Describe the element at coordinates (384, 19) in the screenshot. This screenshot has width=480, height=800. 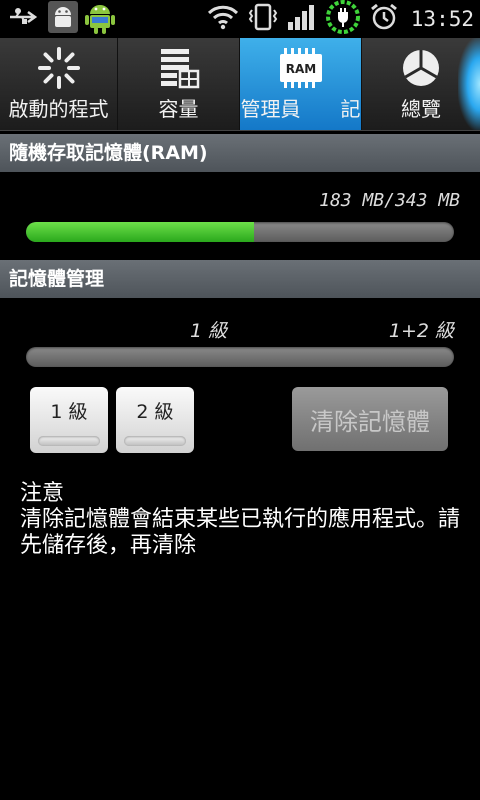
I see `alarm-icon` at that location.